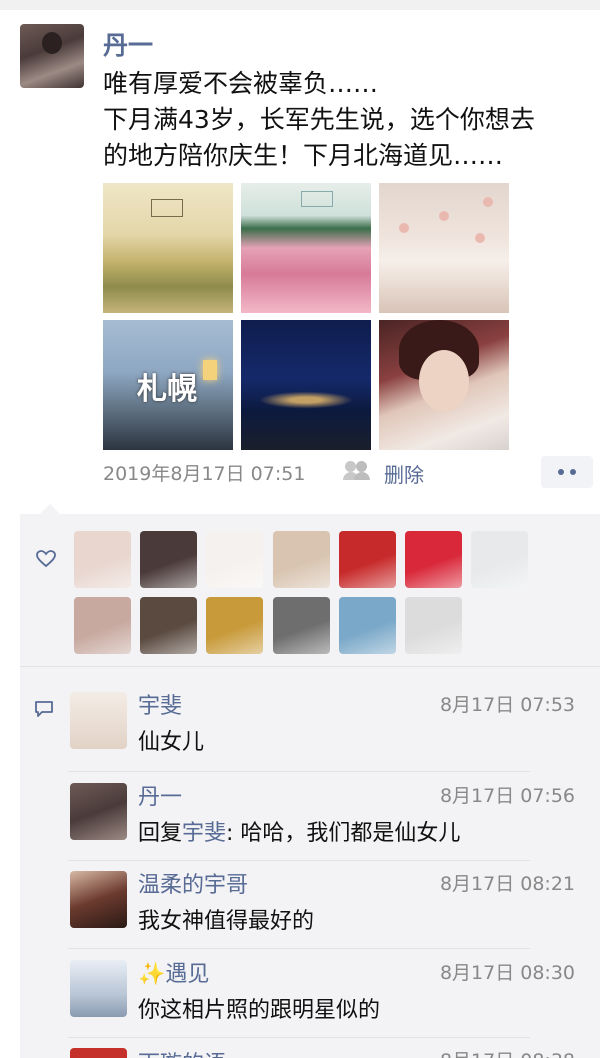 The height and width of the screenshot is (1058, 600). I want to click on comment-time: 8月17日 08:21, so click(507, 884).